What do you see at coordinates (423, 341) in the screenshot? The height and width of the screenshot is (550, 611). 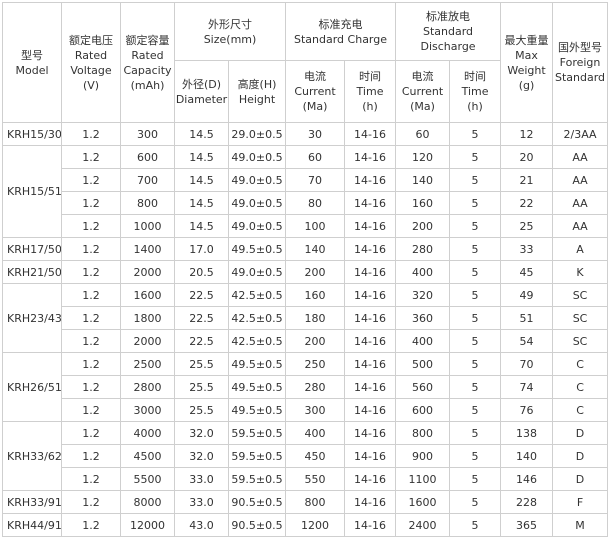 I see `table-cell: 400` at bounding box center [423, 341].